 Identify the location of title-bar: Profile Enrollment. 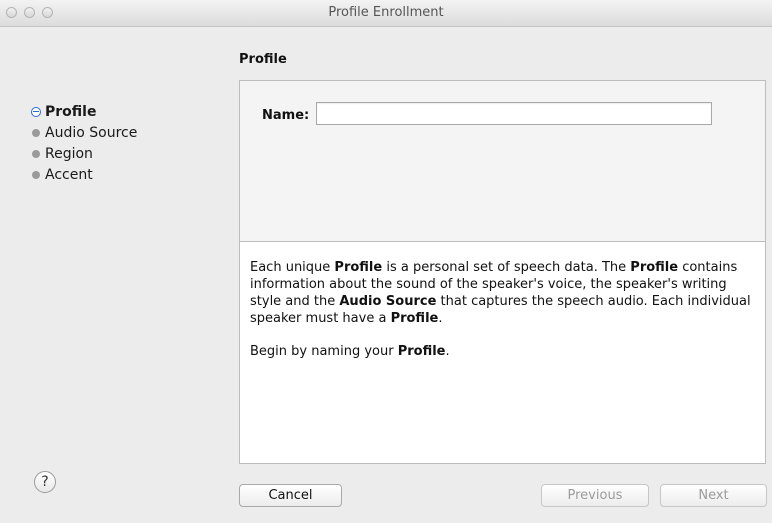
(386, 13).